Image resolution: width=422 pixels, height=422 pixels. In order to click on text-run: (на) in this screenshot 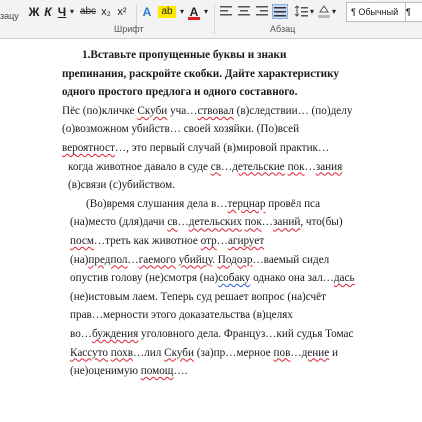, I will do `click(79, 259)`.